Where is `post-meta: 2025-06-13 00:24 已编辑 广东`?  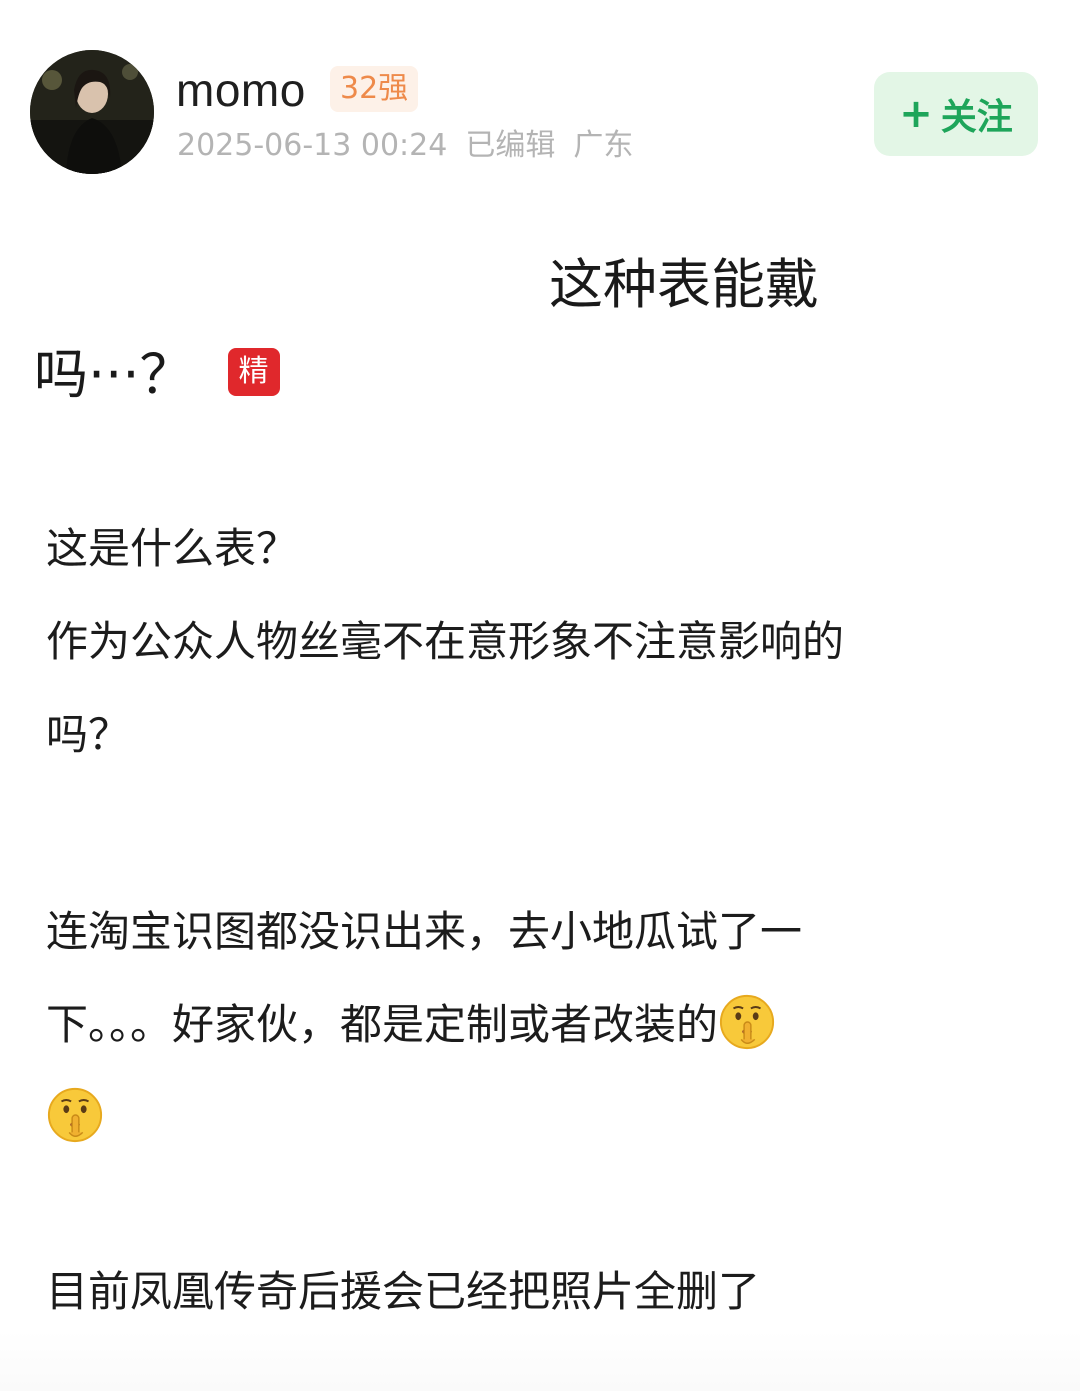
post-meta: 2025-06-13 00:24 已编辑 广东 is located at coordinates (405, 146).